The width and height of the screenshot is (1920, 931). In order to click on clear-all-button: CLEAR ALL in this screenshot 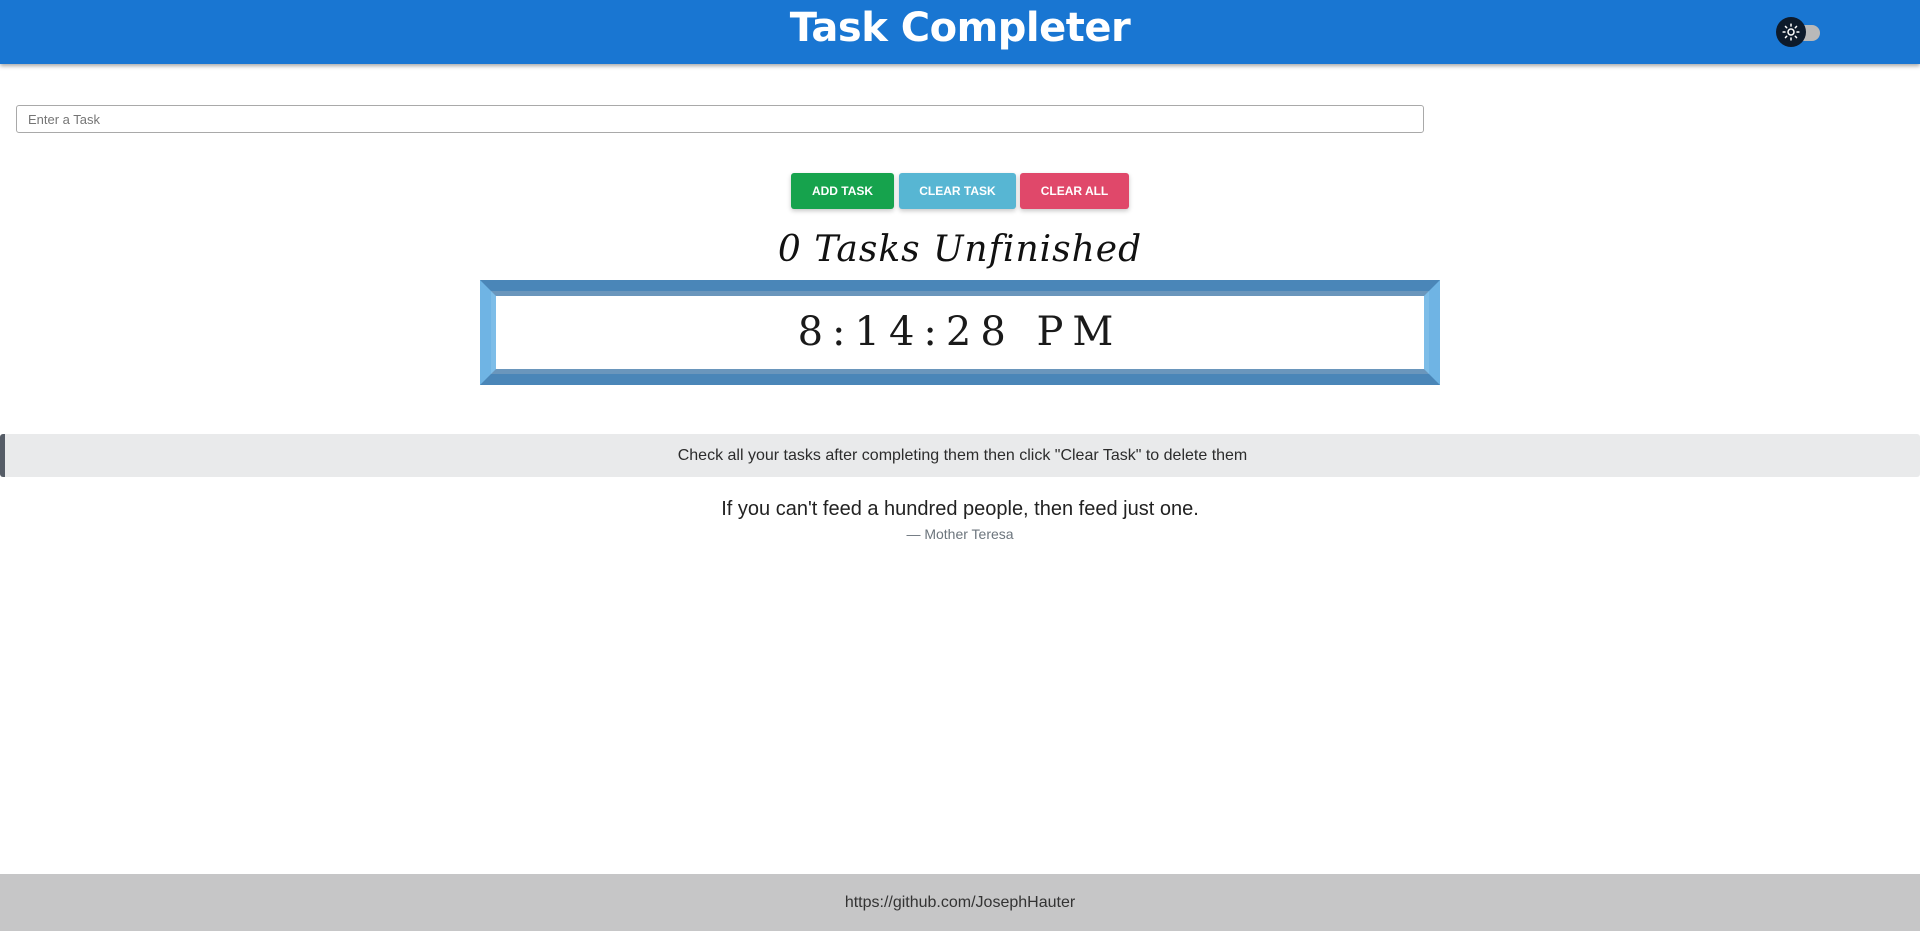, I will do `click(1074, 191)`.